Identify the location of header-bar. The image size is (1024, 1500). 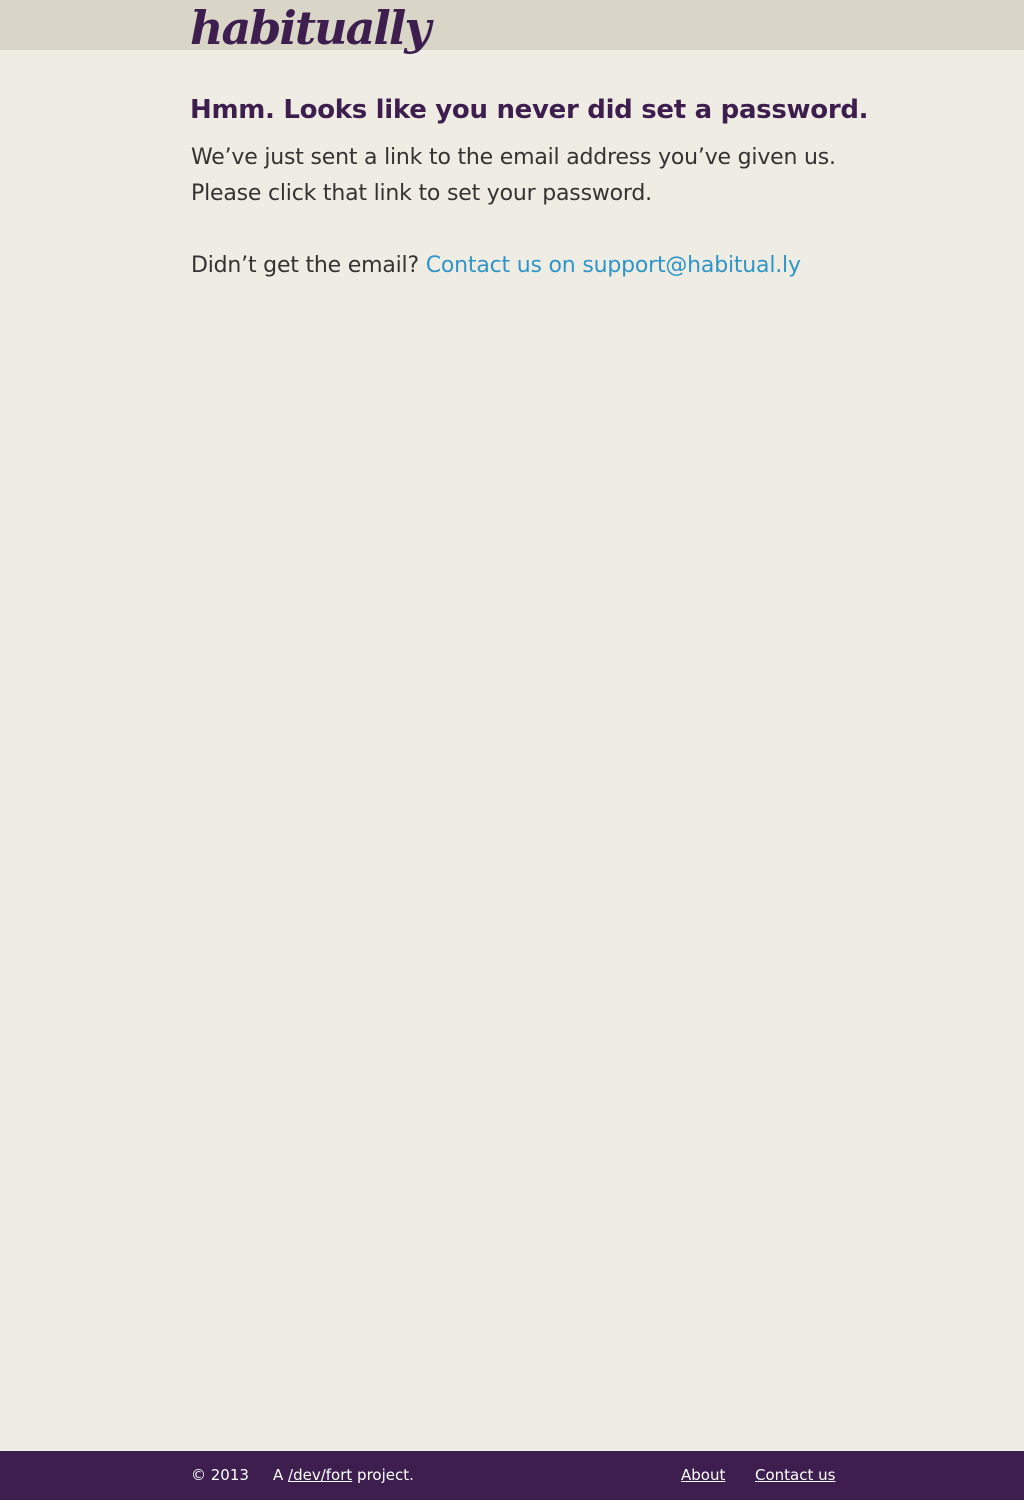
(512, 25).